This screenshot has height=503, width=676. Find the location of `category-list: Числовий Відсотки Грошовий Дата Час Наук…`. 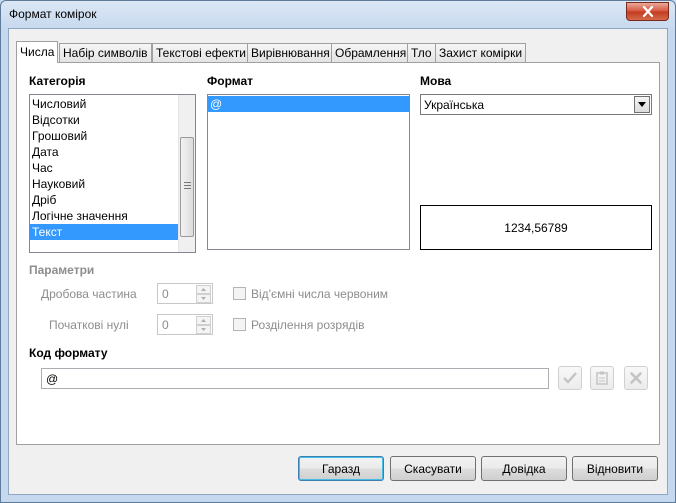

category-list: Числовий Відсотки Грошовий Дата Час Наук… is located at coordinates (112, 173).